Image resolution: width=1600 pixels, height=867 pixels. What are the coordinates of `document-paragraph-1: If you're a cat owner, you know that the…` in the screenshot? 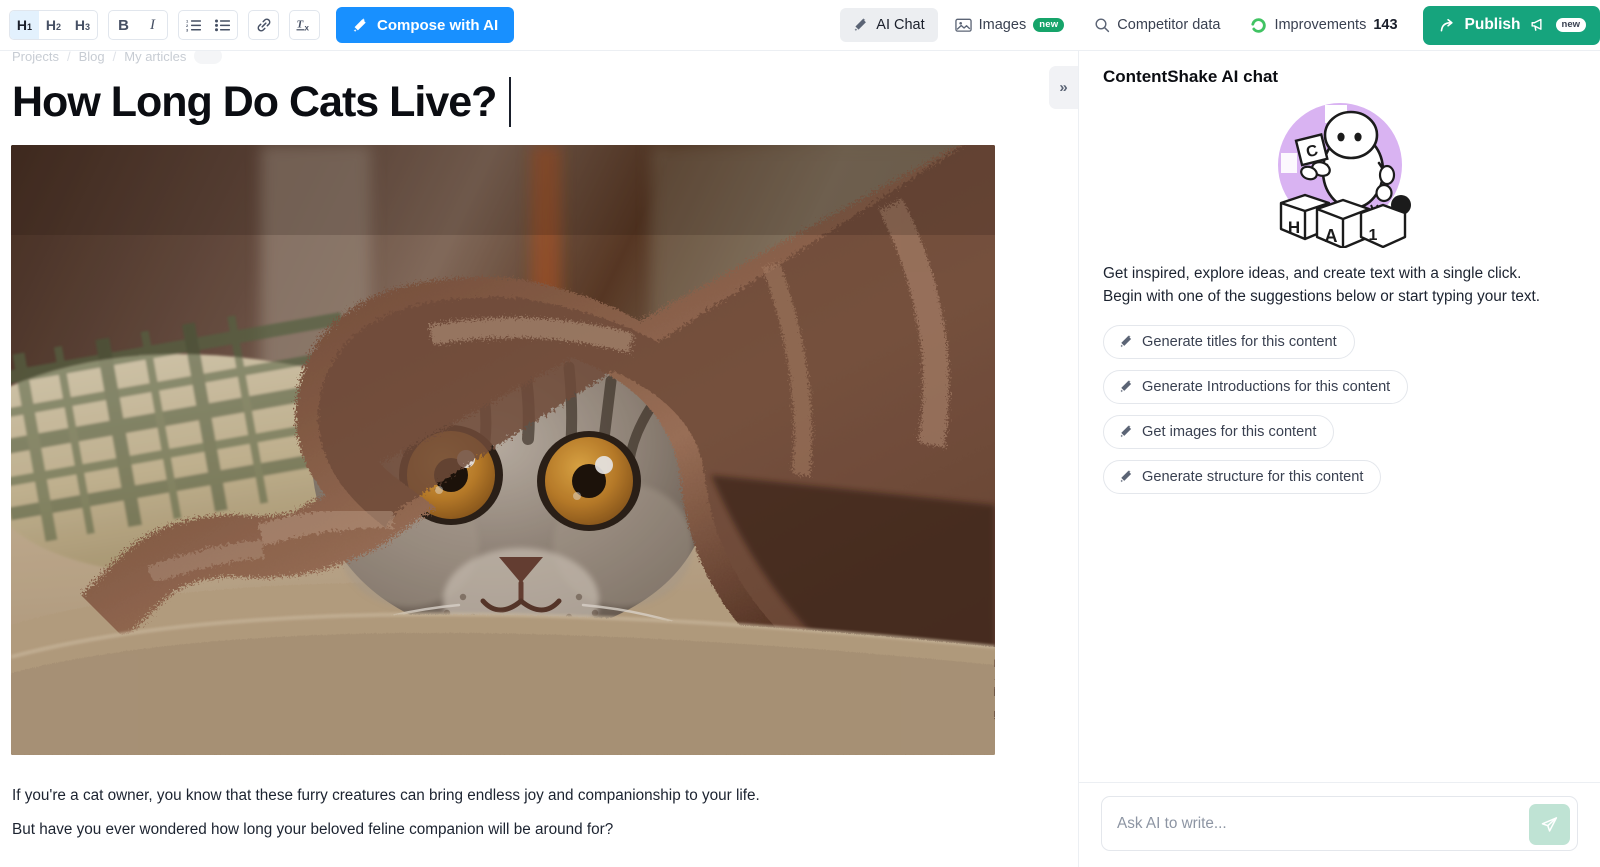 It's located at (386, 796).